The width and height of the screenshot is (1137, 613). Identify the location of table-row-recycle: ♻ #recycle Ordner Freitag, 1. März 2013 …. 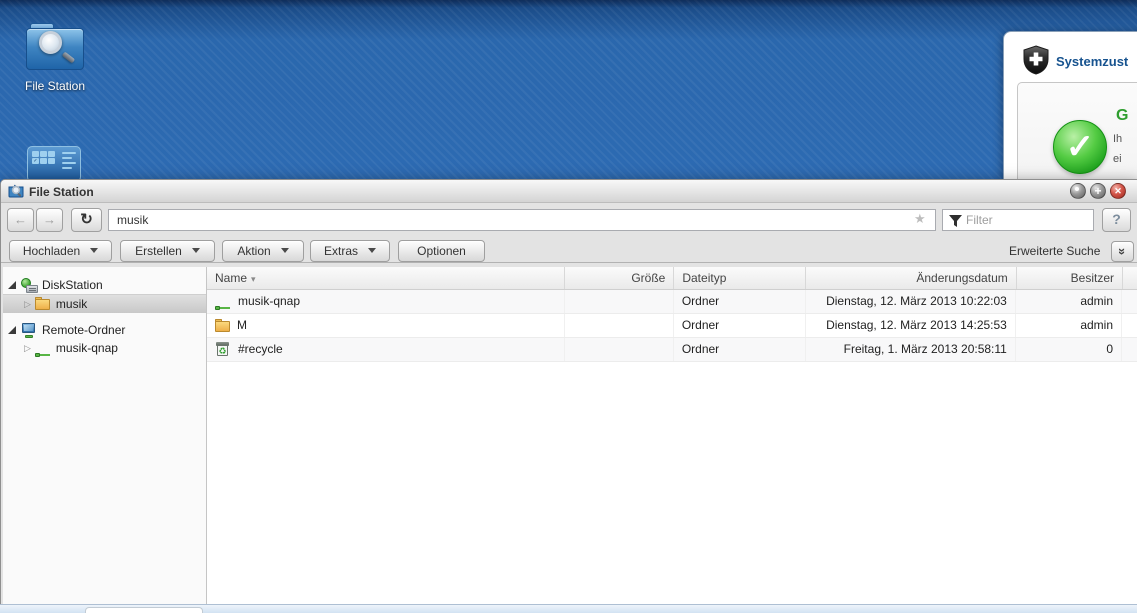
(672, 350).